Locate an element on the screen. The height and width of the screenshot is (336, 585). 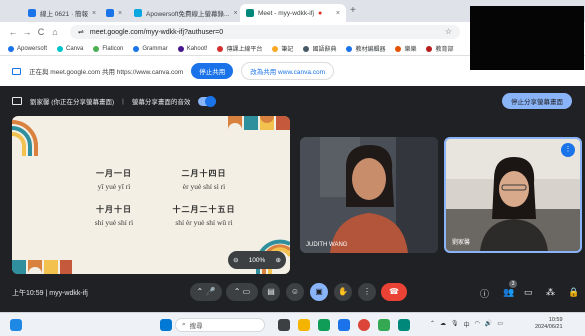
file-explorer-icon is located at coordinates (304, 325).